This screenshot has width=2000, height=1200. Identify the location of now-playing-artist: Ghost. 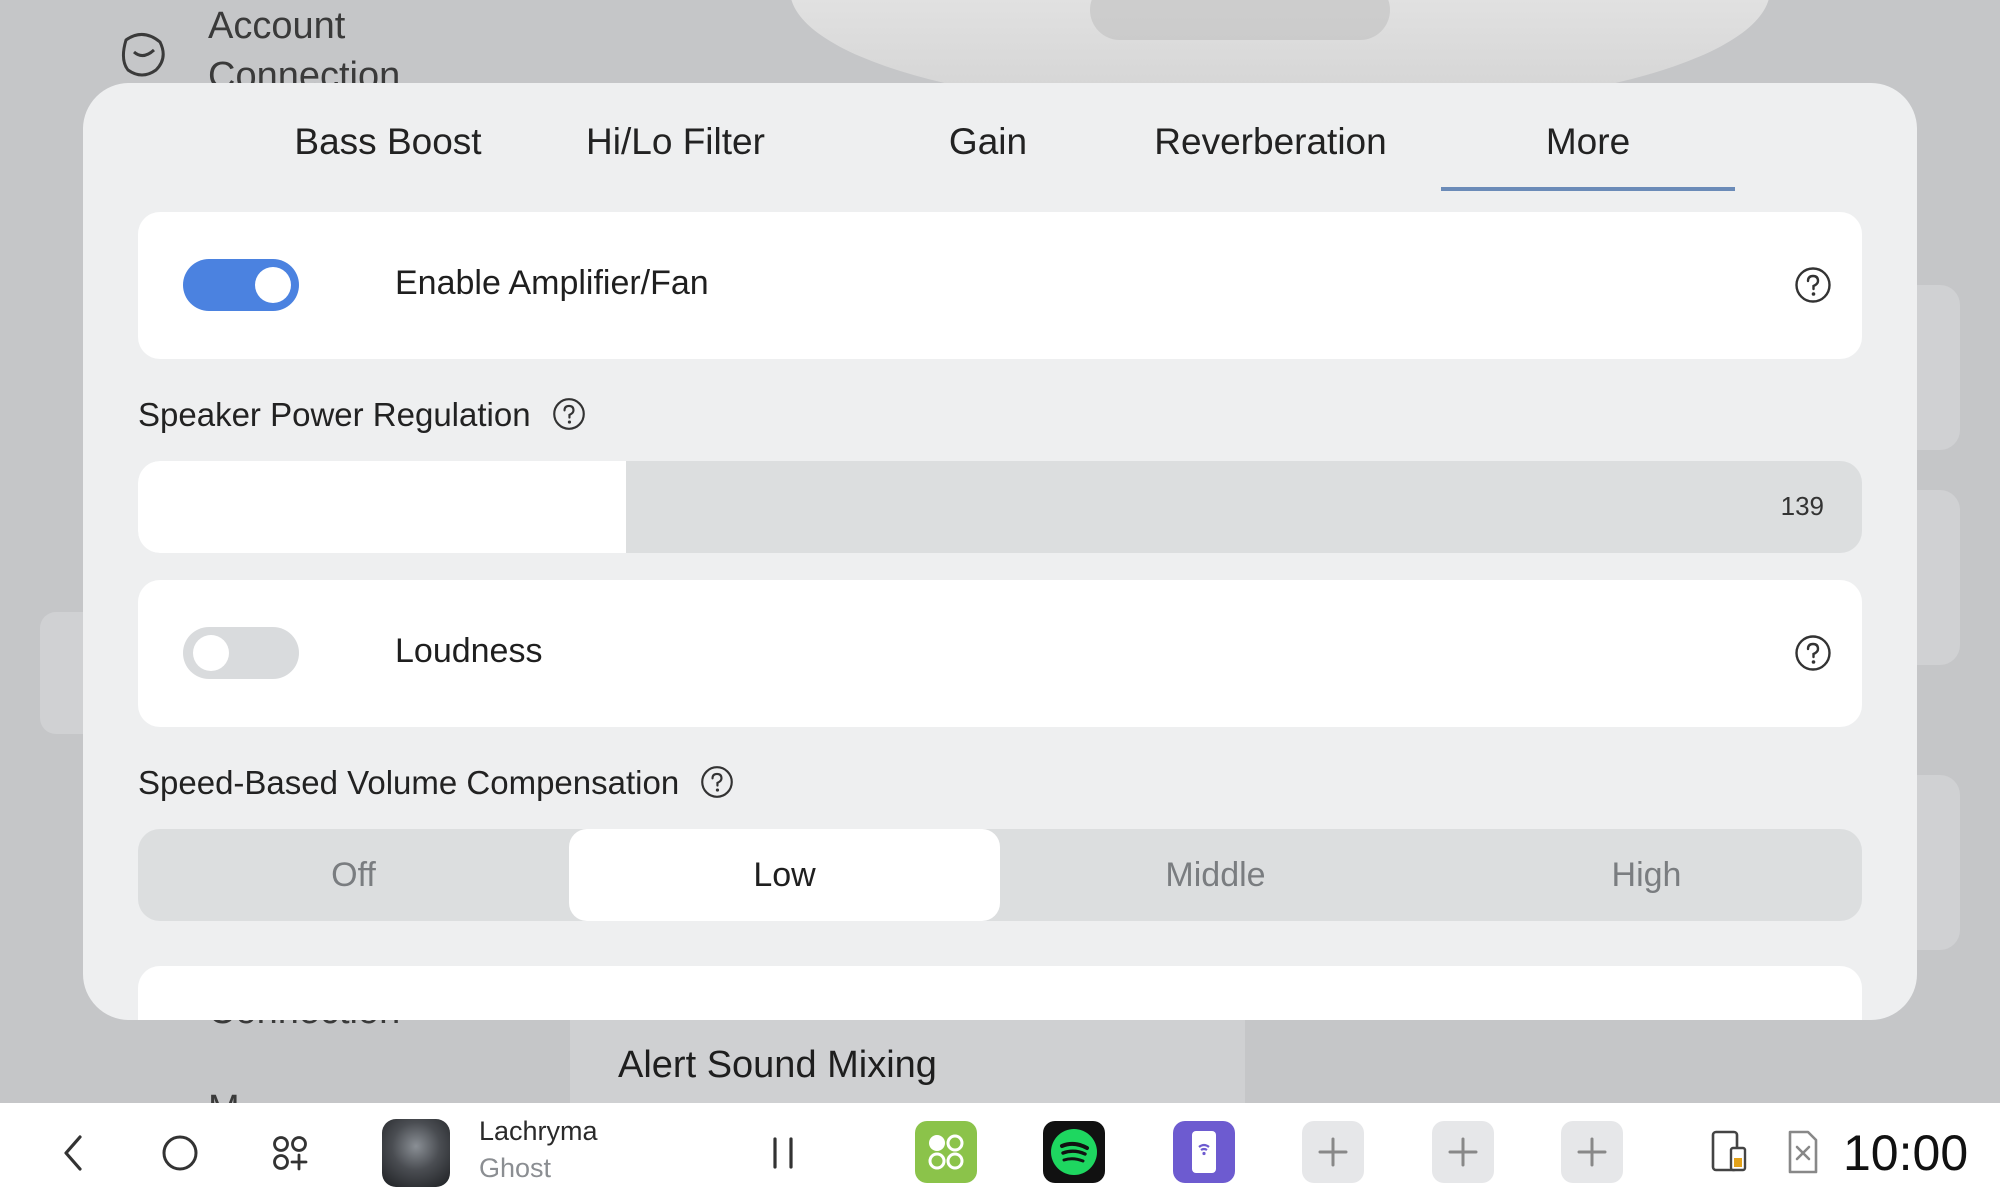
(515, 1168).